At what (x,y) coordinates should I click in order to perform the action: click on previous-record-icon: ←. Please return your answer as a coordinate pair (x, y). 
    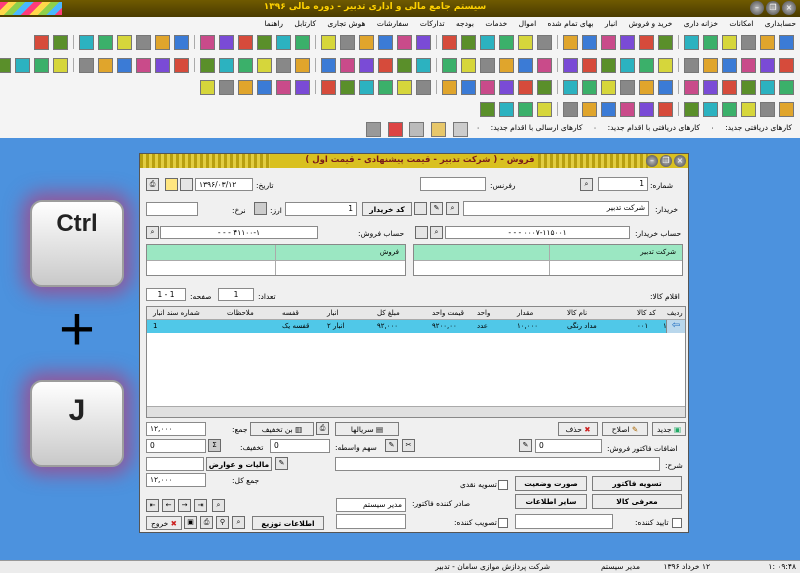
    Looking at the image, I should click on (168, 505).